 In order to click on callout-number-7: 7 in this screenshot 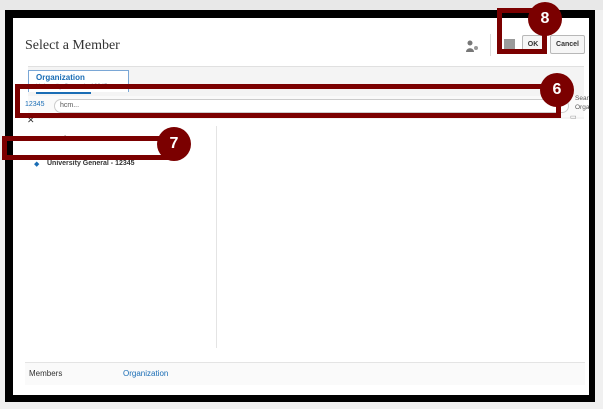, I will do `click(174, 144)`.